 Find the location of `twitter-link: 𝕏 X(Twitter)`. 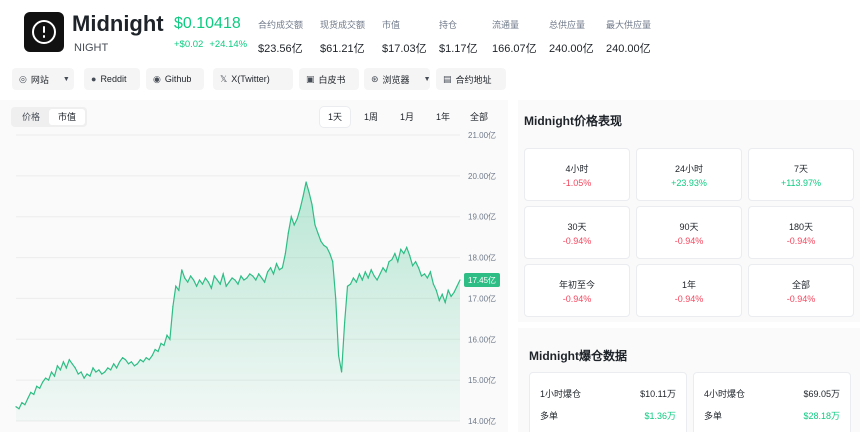

twitter-link: 𝕏 X(Twitter) is located at coordinates (253, 79).